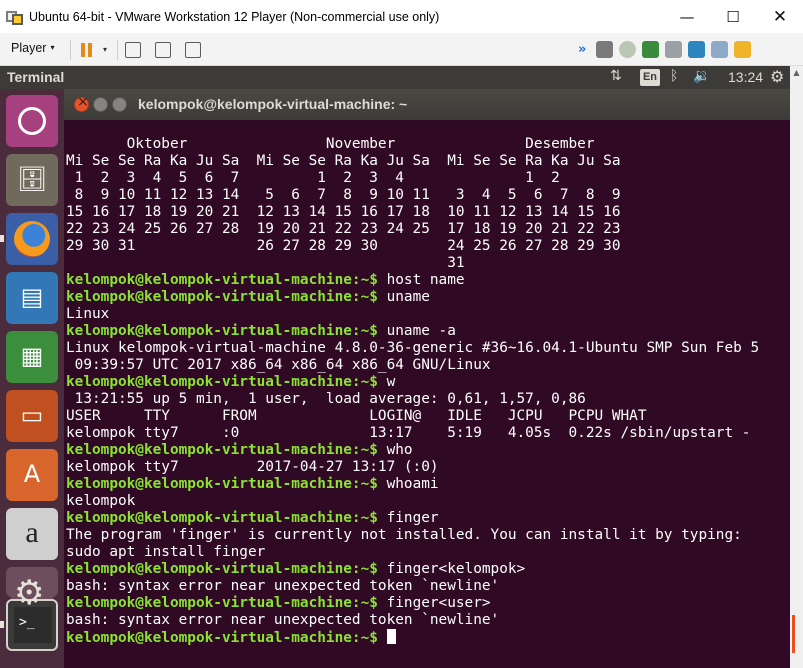 This screenshot has height=668, width=803. What do you see at coordinates (438, 603) in the screenshot?
I see `command: finger<user>` at bounding box center [438, 603].